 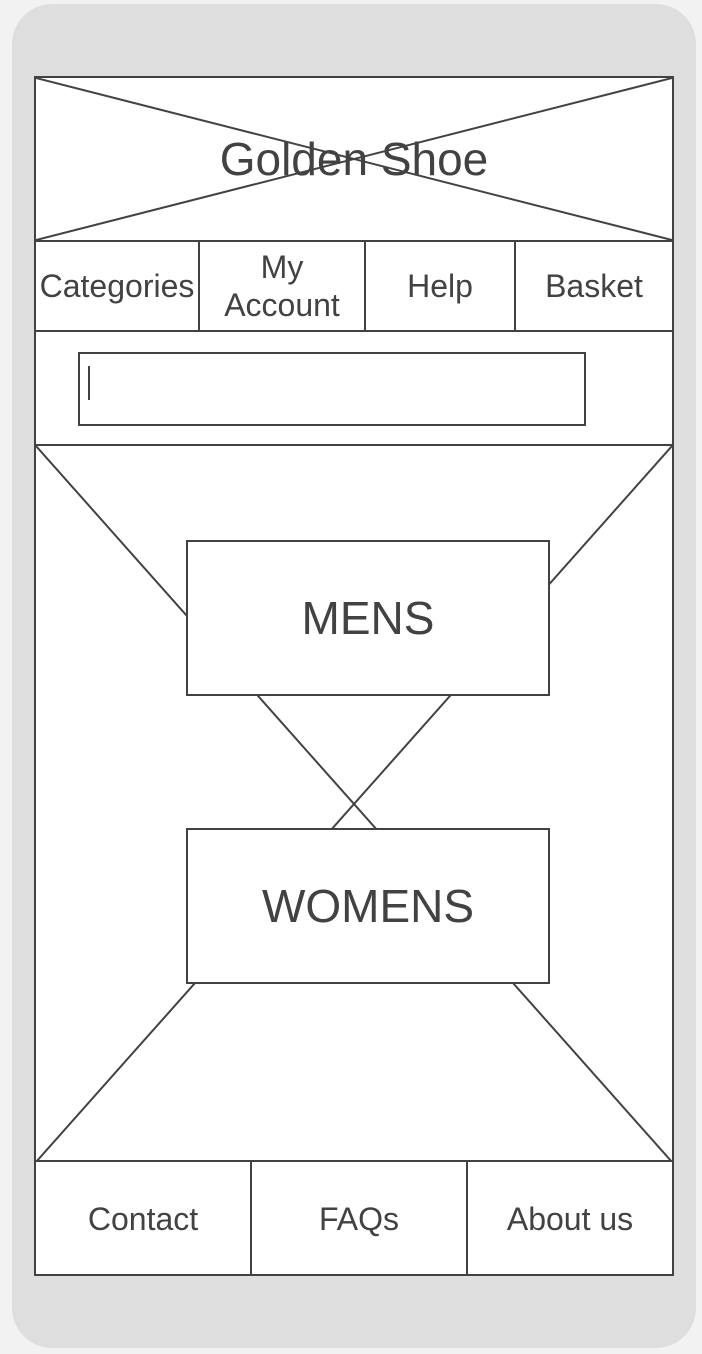 I want to click on search-area, so click(x=354, y=389).